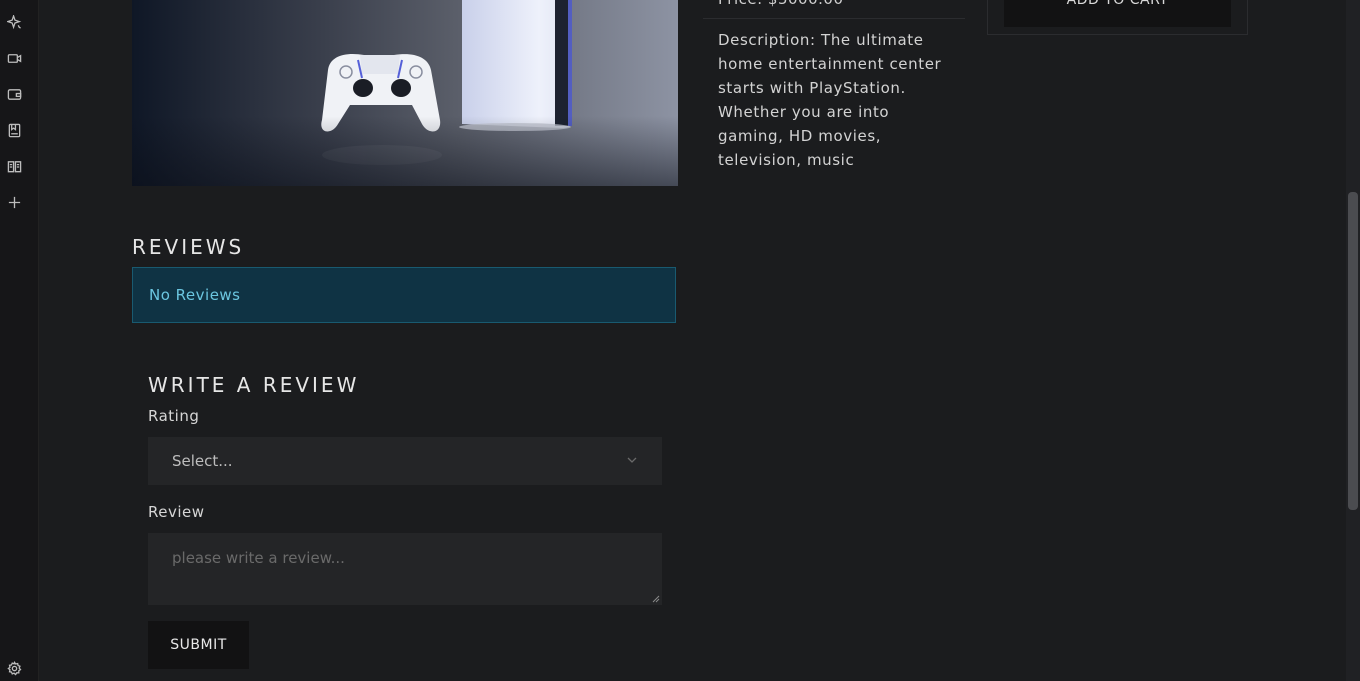 This screenshot has width=1360, height=681. I want to click on bookmark-icon, so click(14, 130).